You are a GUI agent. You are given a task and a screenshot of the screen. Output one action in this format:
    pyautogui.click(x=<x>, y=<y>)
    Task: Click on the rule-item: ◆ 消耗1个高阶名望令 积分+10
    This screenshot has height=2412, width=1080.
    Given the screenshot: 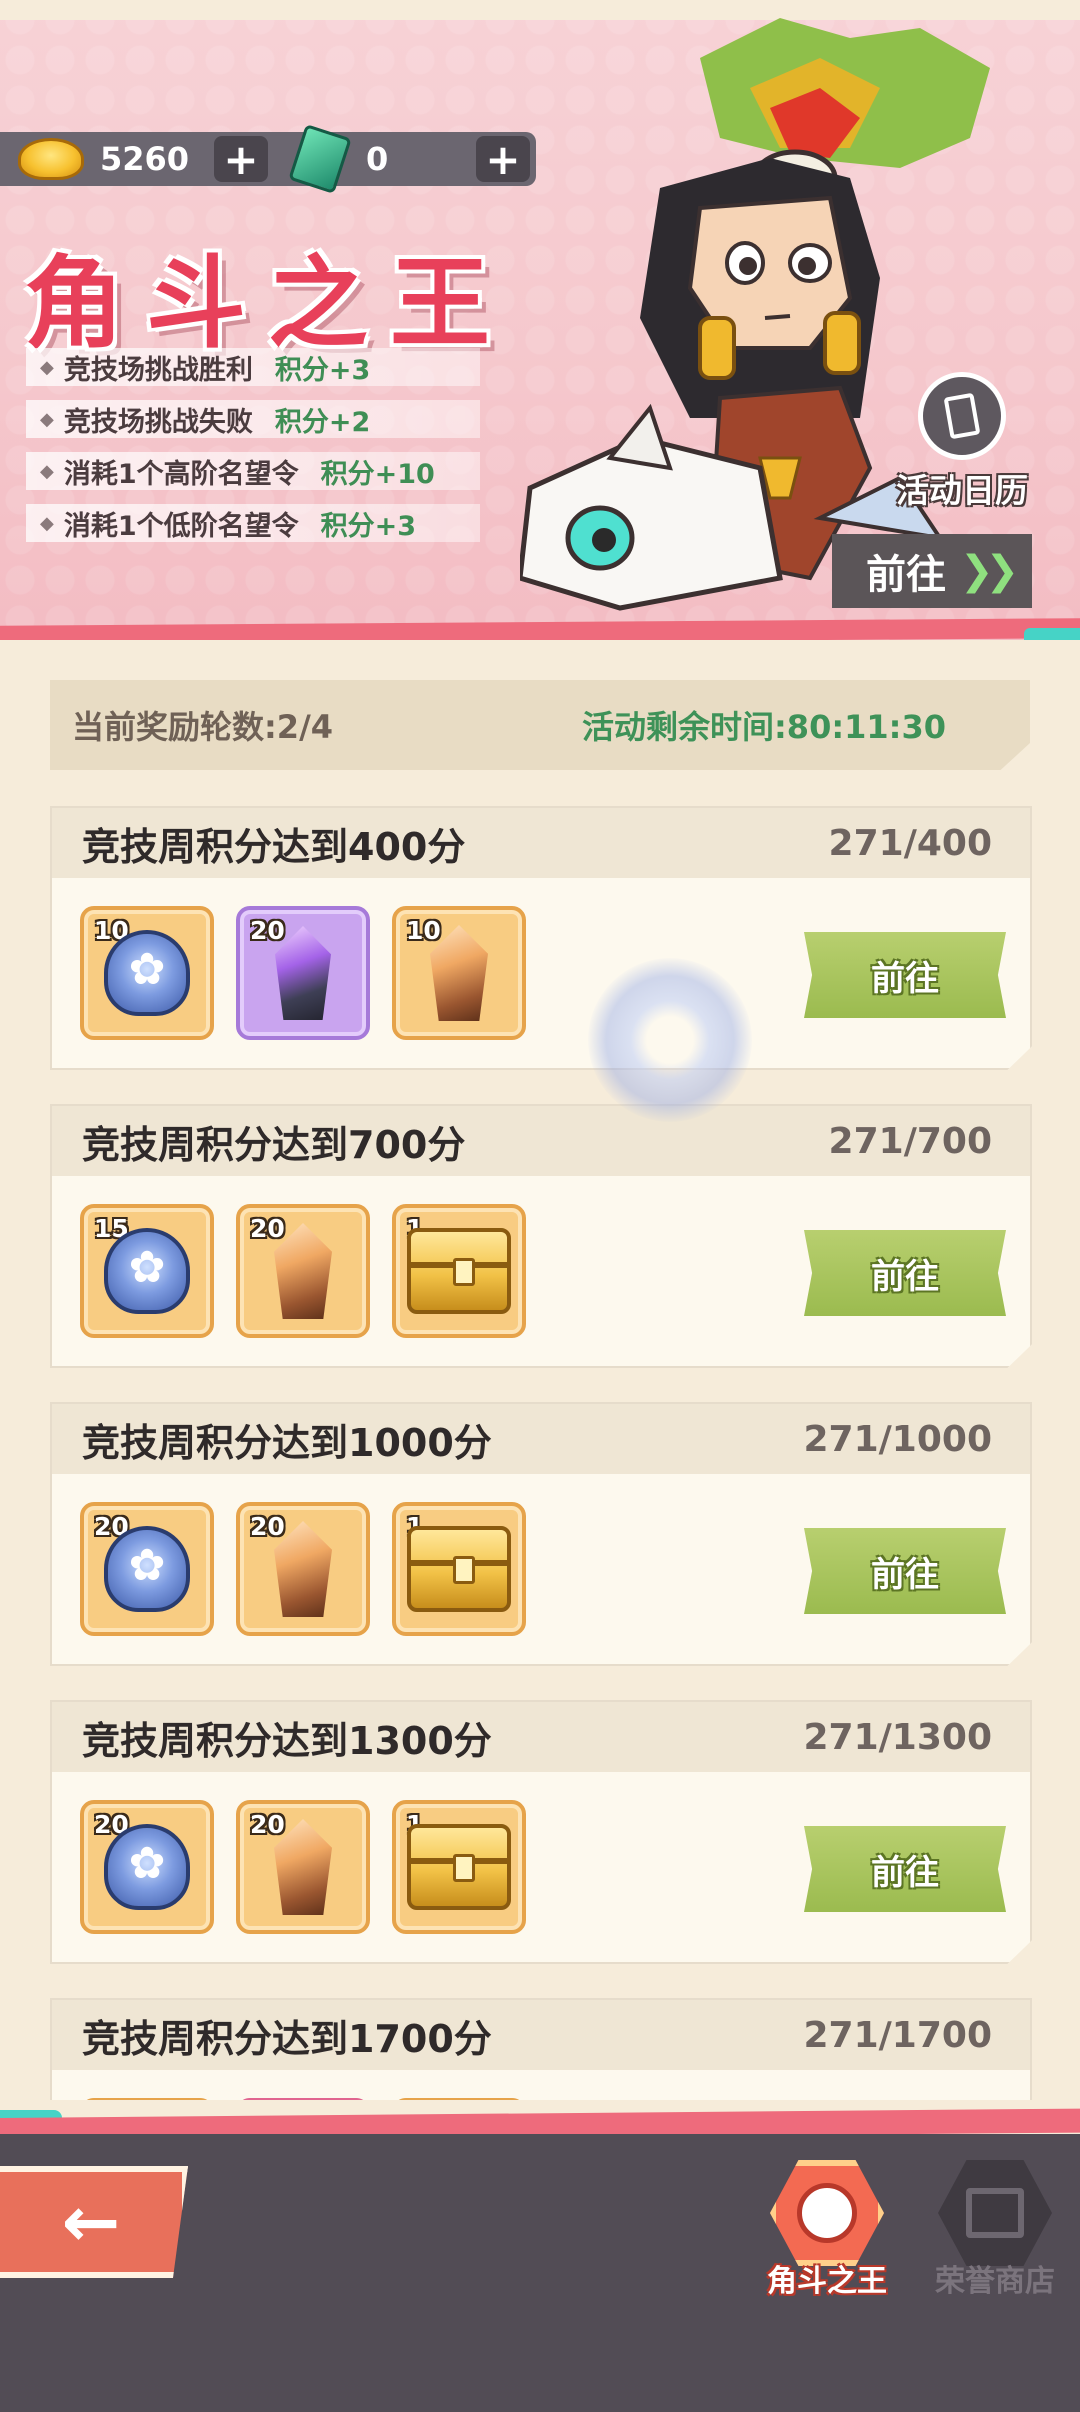 What is the action you would take?
    pyautogui.click(x=253, y=471)
    